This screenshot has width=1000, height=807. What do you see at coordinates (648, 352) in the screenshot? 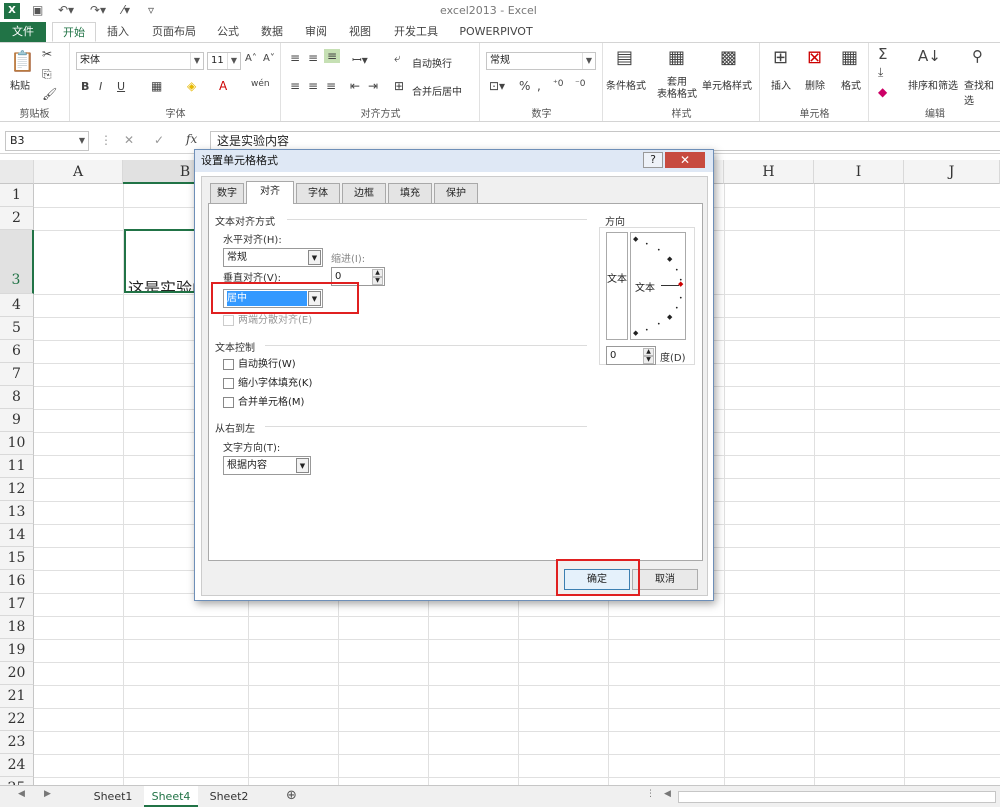
I see `spin-up-icon: ▲` at bounding box center [648, 352].